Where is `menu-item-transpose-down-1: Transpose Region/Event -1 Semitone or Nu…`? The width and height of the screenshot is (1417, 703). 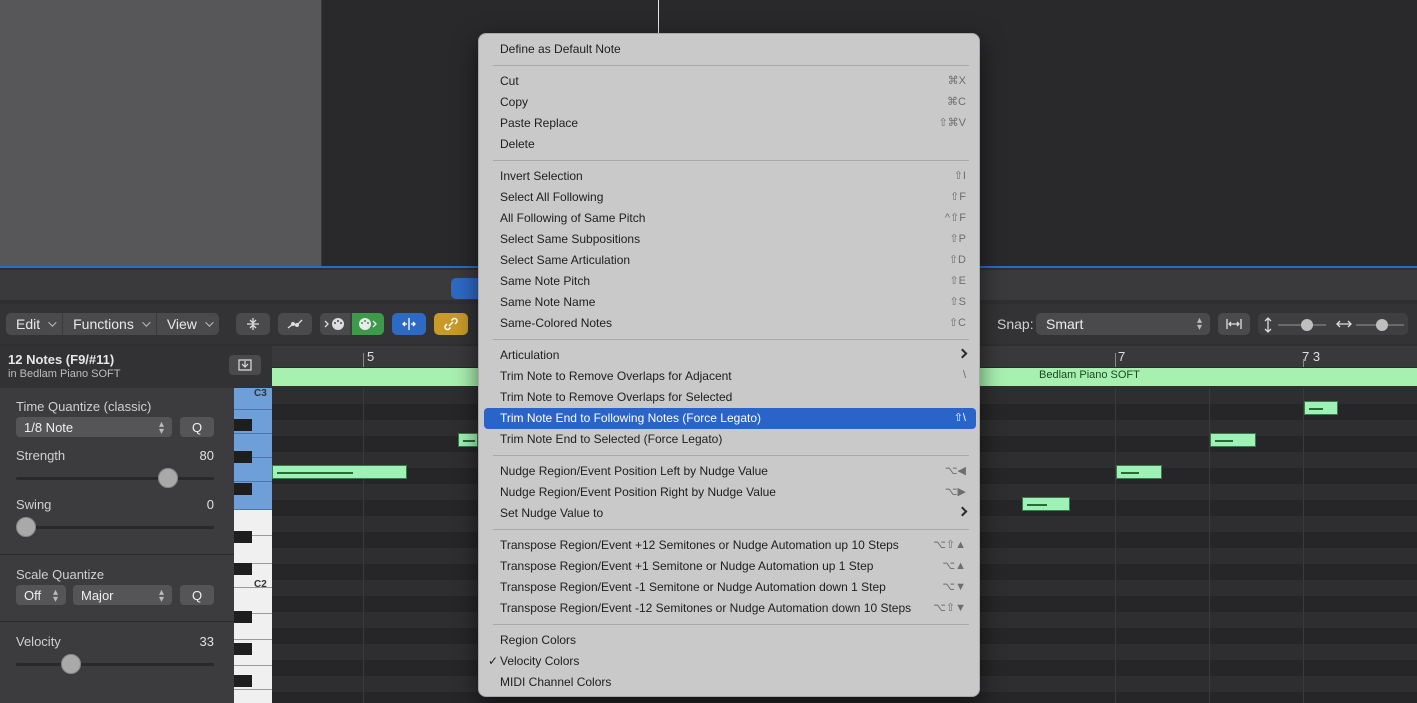 menu-item-transpose-down-1: Transpose Region/Event -1 Semitone or Nu… is located at coordinates (730, 587).